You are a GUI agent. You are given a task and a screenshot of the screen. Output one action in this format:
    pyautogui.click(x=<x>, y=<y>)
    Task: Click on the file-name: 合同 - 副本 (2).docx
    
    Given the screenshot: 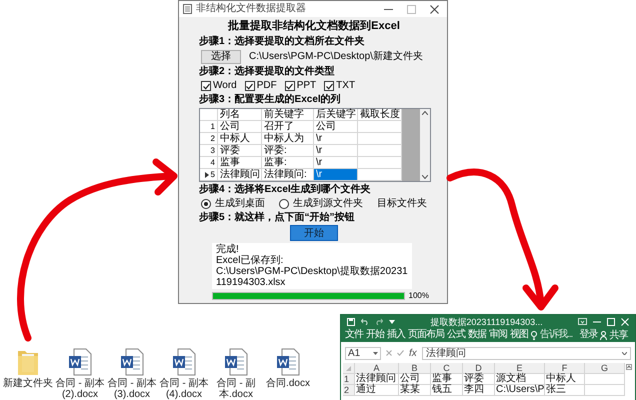 What is the action you would take?
    pyautogui.click(x=80, y=389)
    